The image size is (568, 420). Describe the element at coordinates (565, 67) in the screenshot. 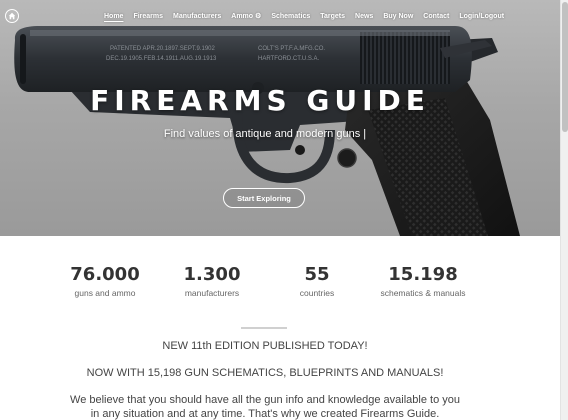

I see `scrollbar-thumb` at that location.